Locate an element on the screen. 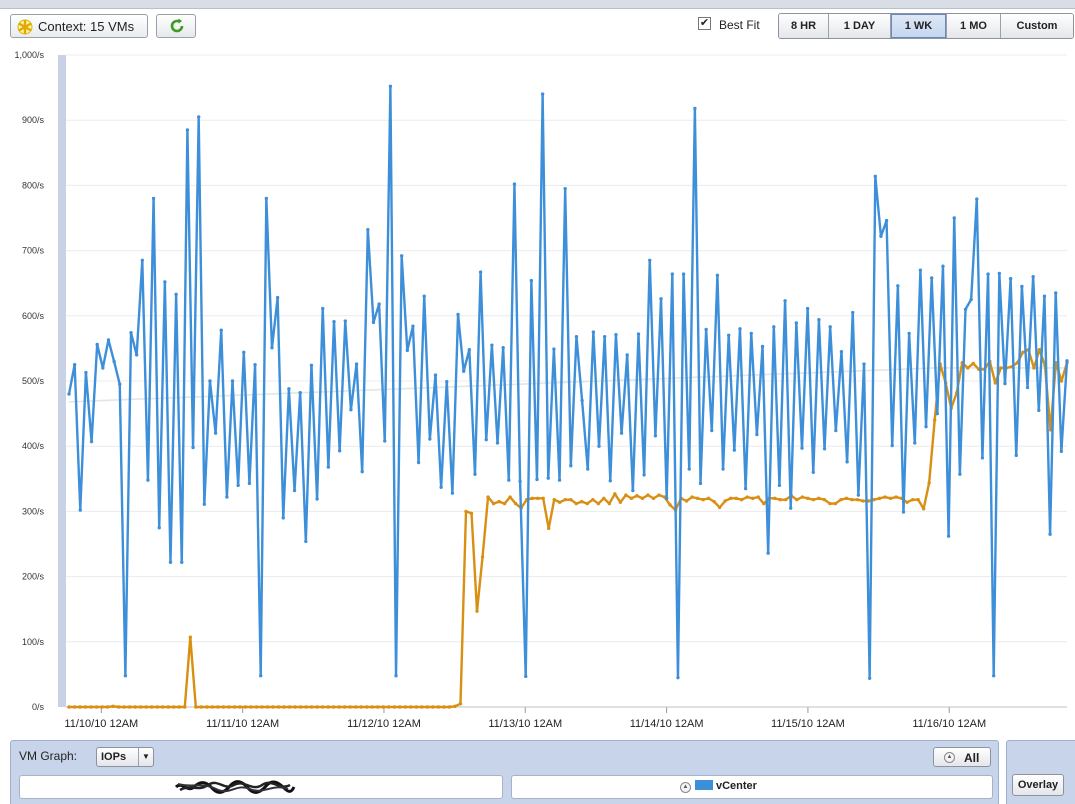  vm-graph-panel: VM Graph: IOPs ▼ ▲ All ▲ vCenter is located at coordinates (504, 772).